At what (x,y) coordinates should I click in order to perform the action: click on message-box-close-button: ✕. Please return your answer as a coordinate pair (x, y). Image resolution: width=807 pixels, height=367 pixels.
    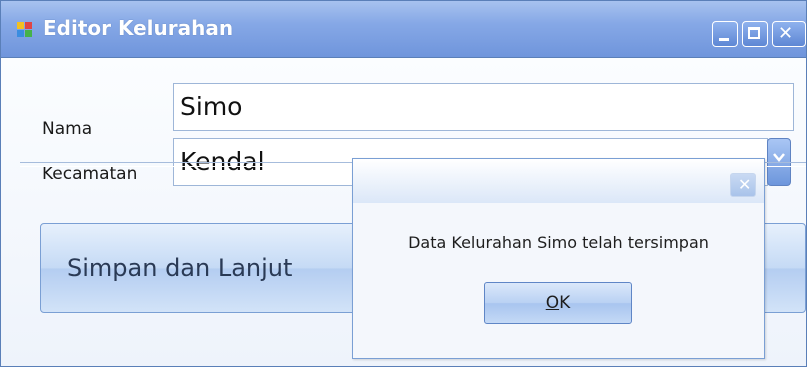
    Looking at the image, I should click on (743, 185).